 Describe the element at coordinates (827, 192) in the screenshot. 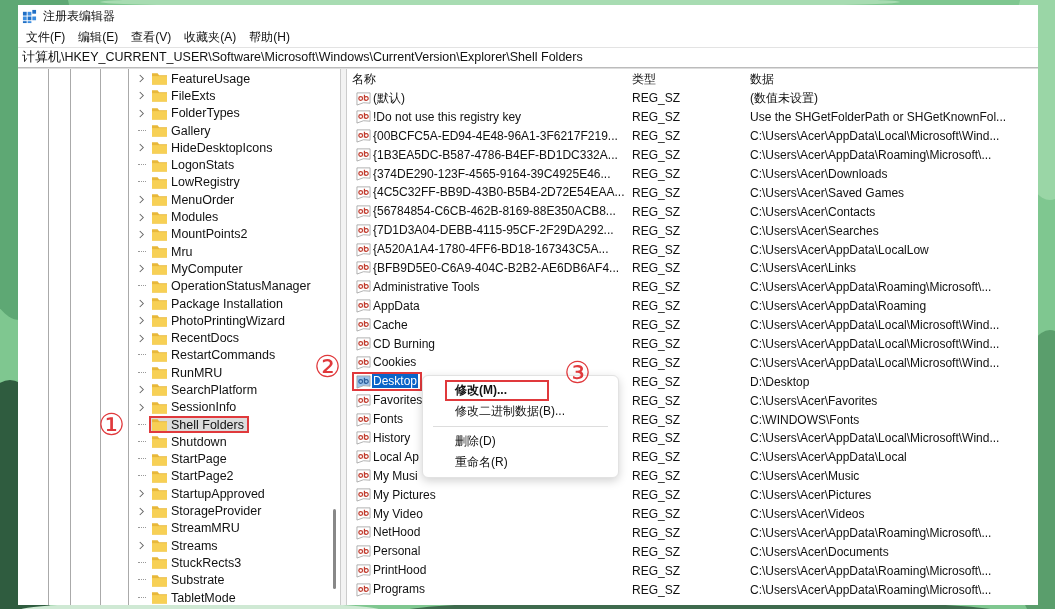

I see `table-cell-text: C:\Users\Acer\Saved Games` at that location.